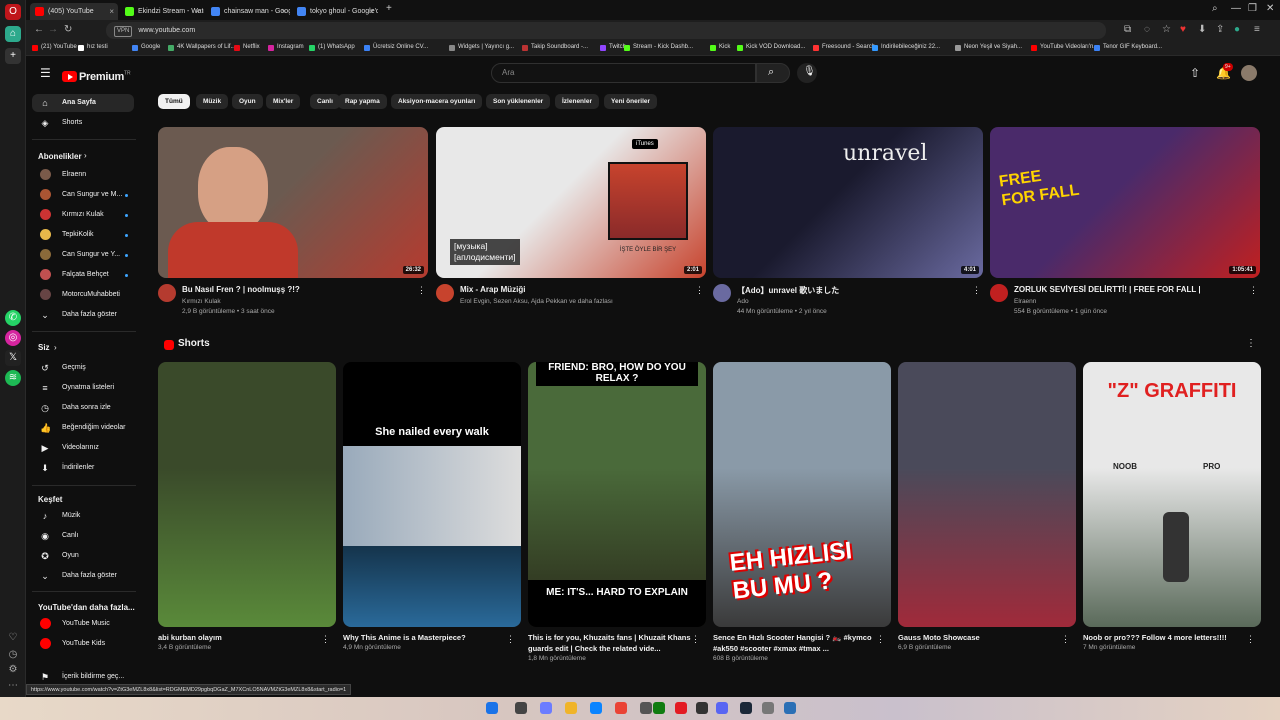 Image resolution: width=1280 pixels, height=720 pixels. Describe the element at coordinates (631, 101) in the screenshot. I see `filter-chip: Yeni öneriler` at that location.